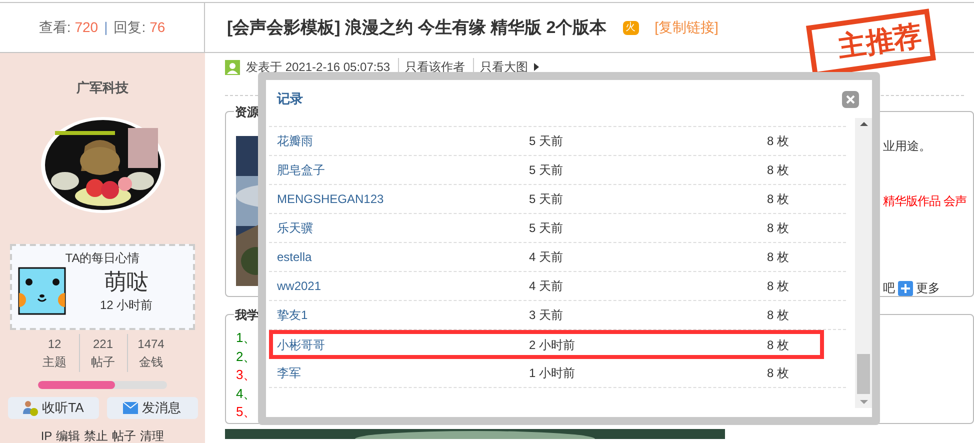  What do you see at coordinates (42, 290) in the screenshot?
I see `bear-face-icon` at bounding box center [42, 290].